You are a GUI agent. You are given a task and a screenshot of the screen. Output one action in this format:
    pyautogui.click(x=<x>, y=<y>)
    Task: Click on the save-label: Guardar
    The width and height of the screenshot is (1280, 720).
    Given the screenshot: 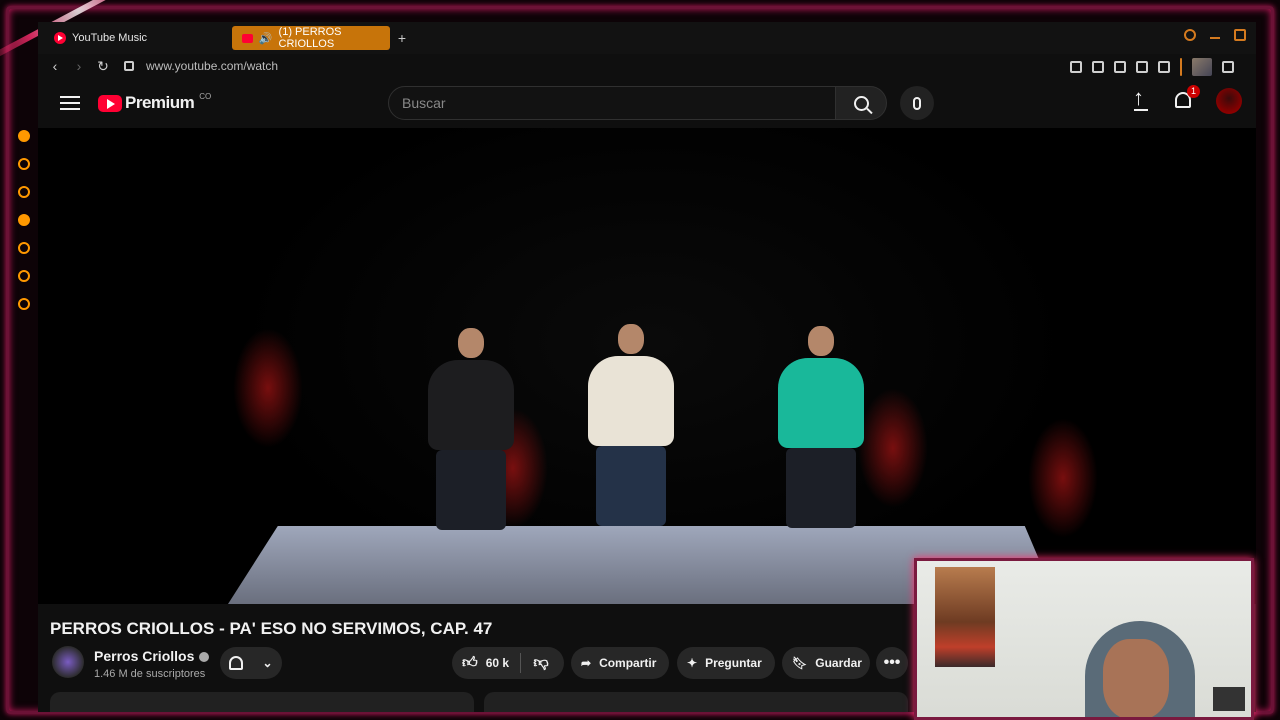 What is the action you would take?
    pyautogui.click(x=838, y=663)
    